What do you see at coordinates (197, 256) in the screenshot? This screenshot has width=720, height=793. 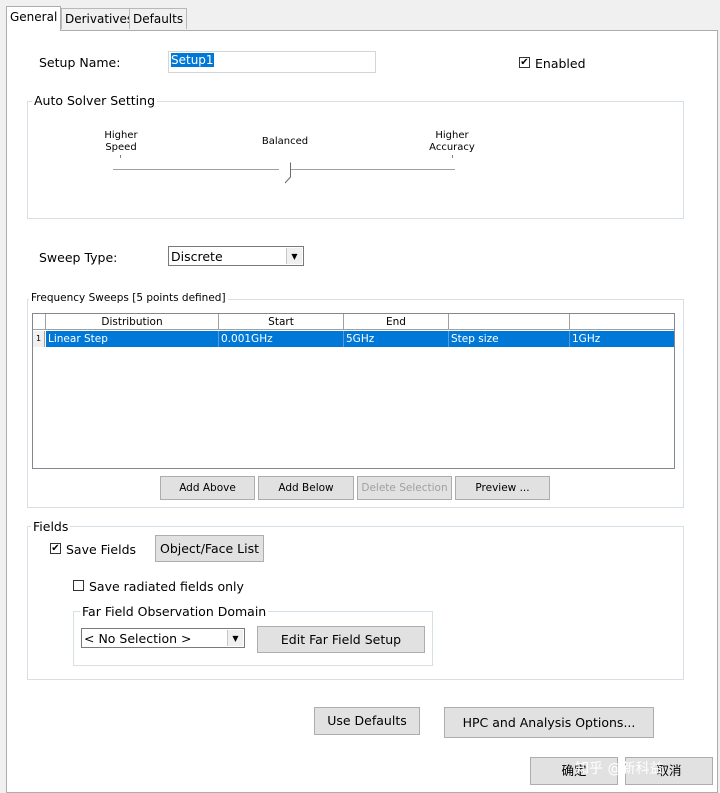 I see `sweep-type-value: Discrete` at bounding box center [197, 256].